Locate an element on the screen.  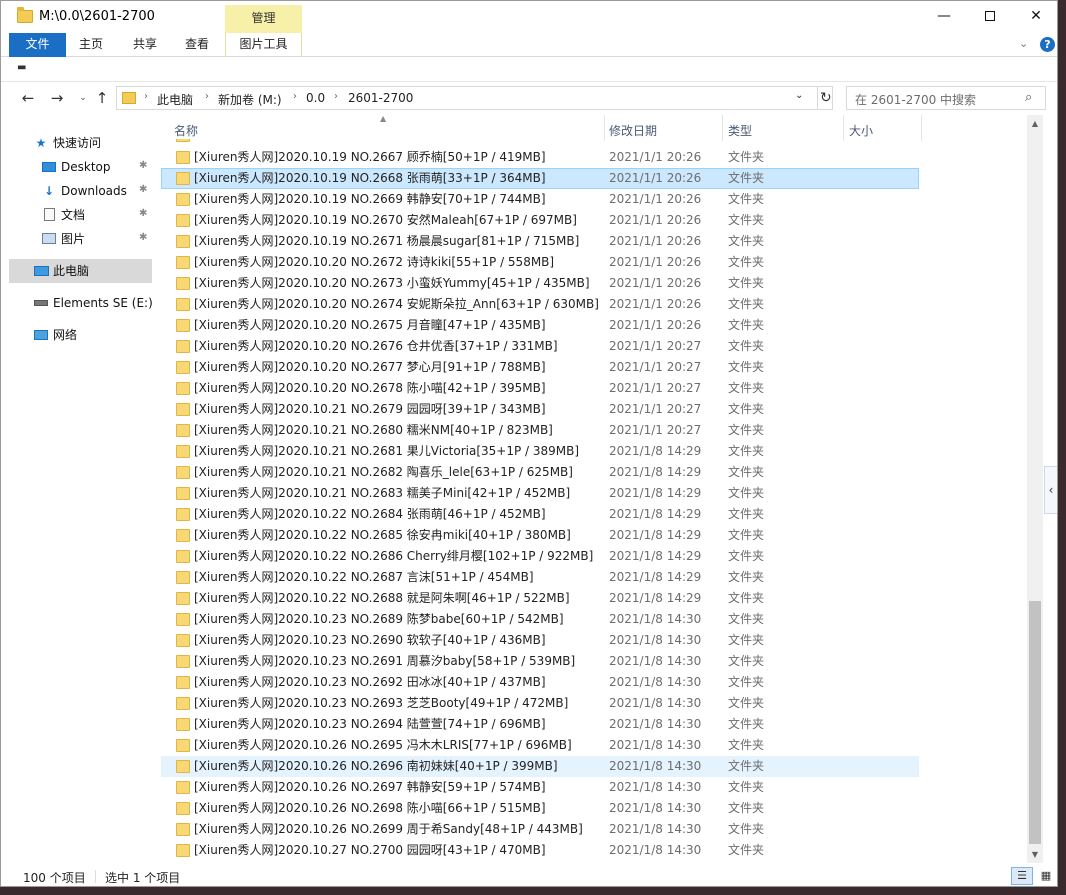
scroll-down-arrow-icon: ▼ is located at coordinates (1035, 854).